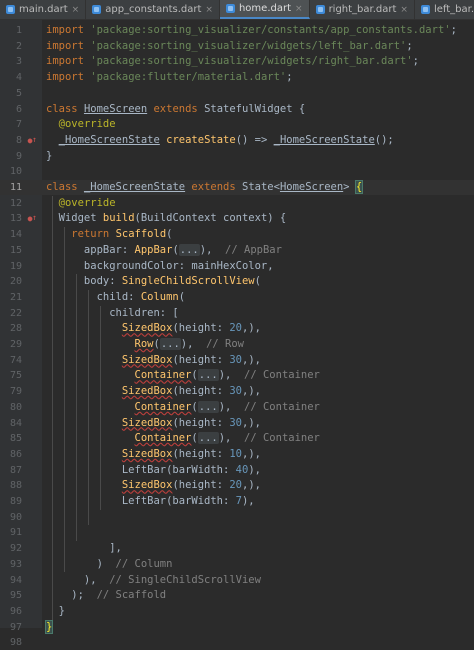 This screenshot has width=474, height=650. What do you see at coordinates (15, 501) in the screenshot?
I see `line-number: 89` at bounding box center [15, 501].